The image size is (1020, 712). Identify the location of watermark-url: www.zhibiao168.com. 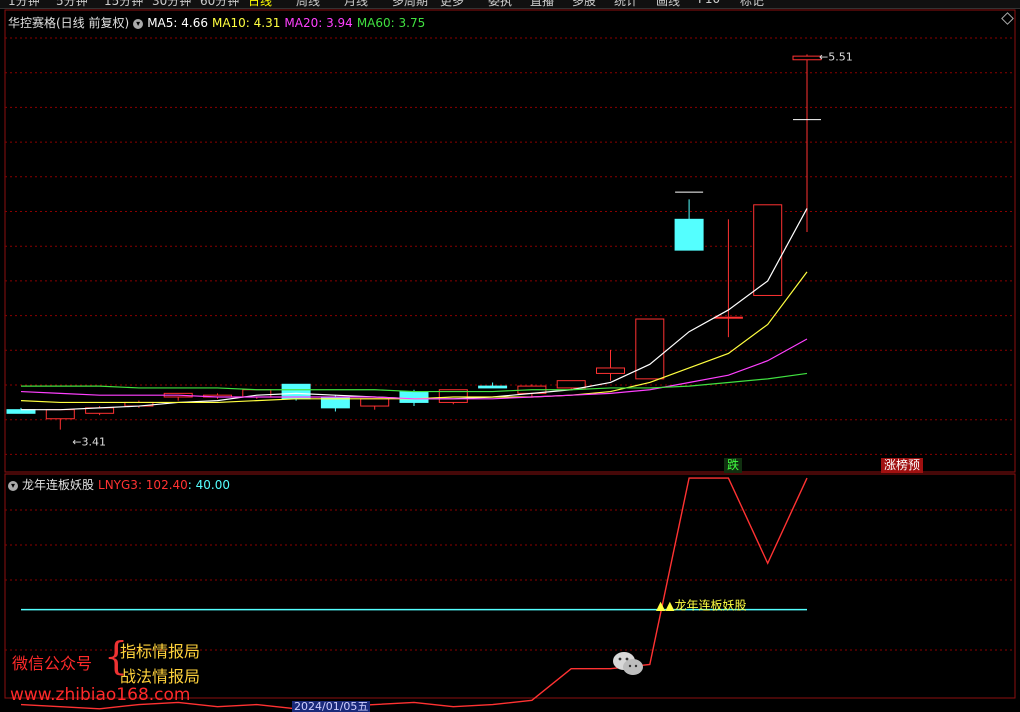
(100, 695).